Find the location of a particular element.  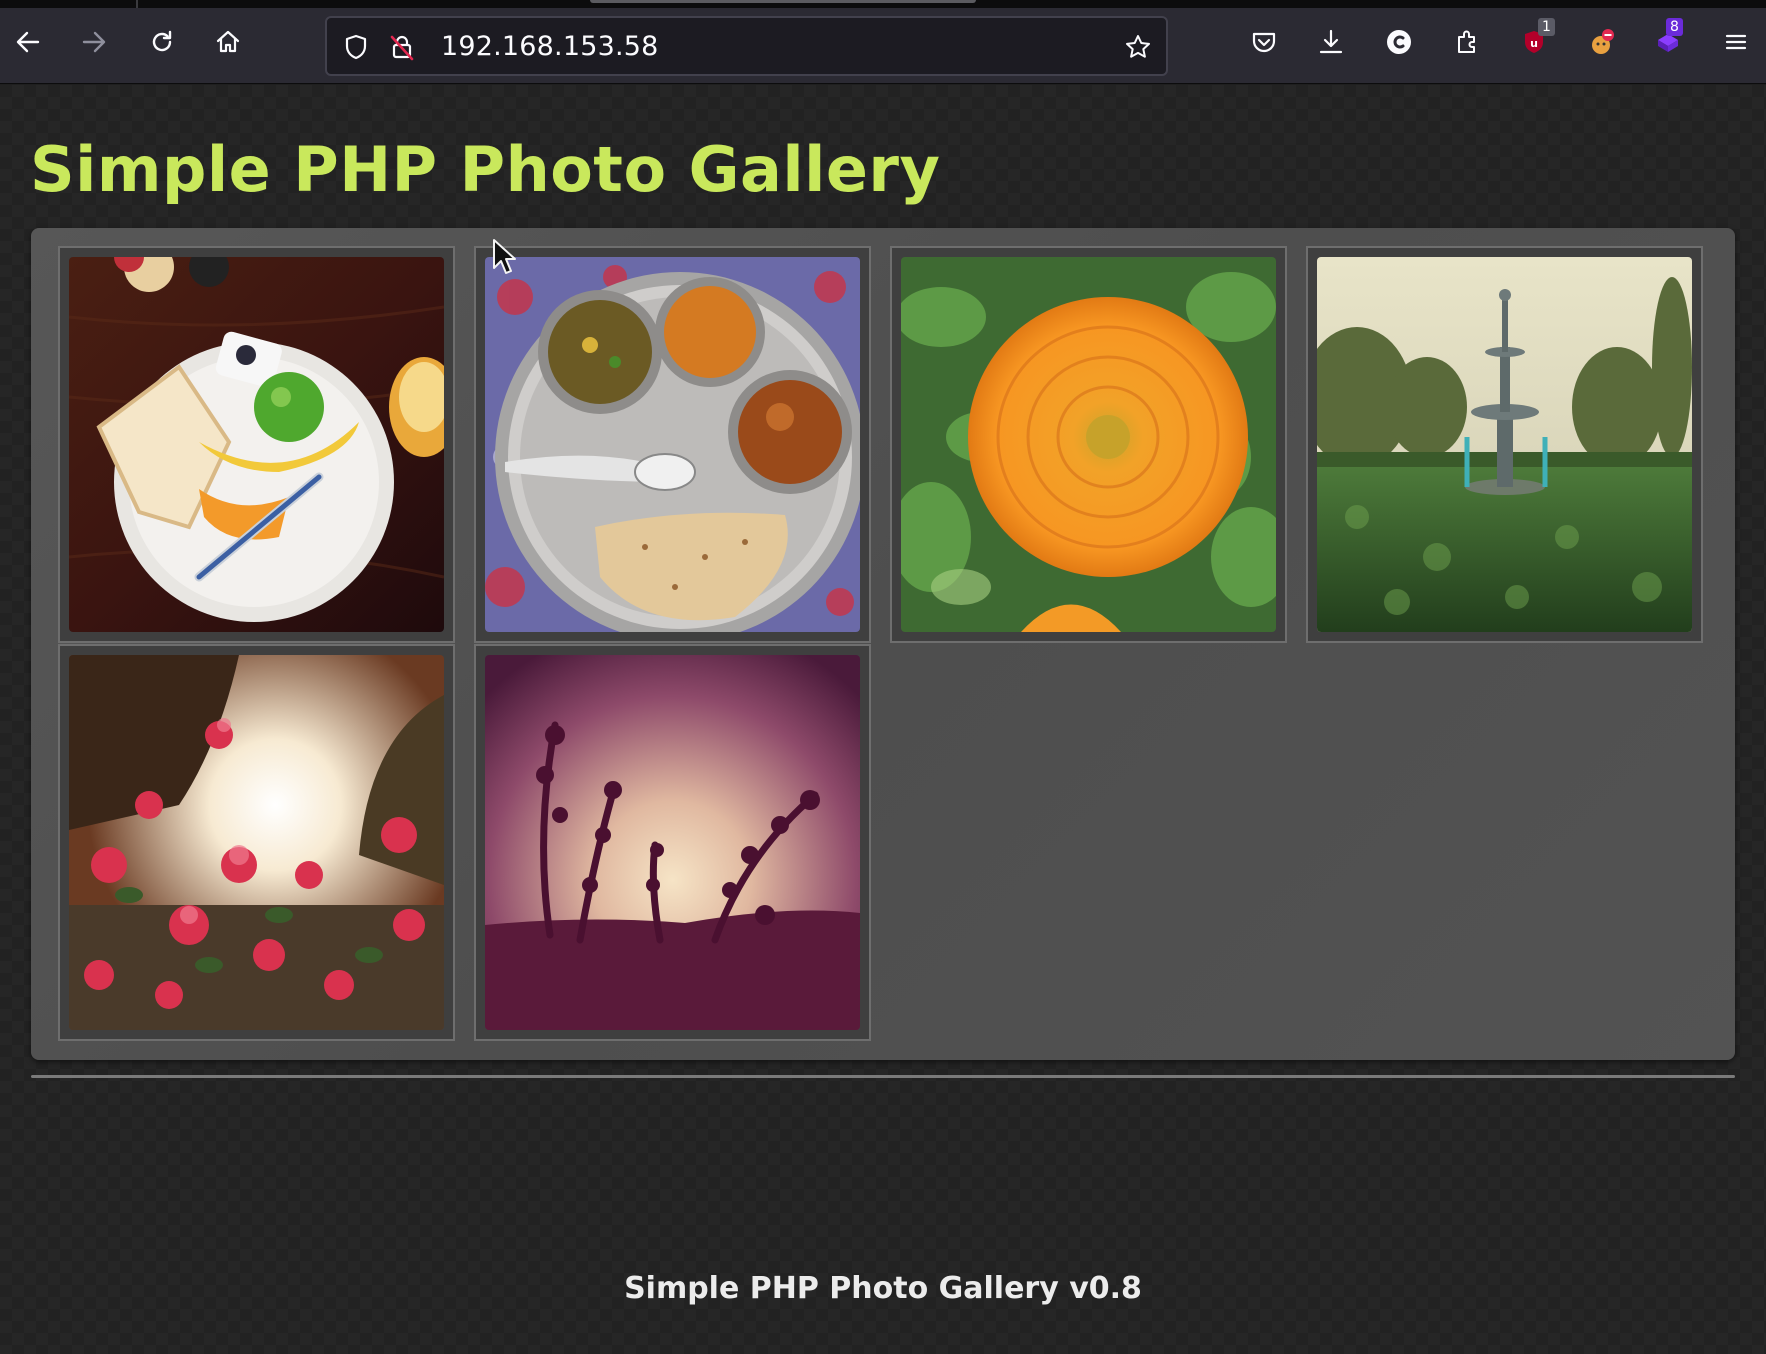

url-text: 192.168.153.58 is located at coordinates (550, 46).